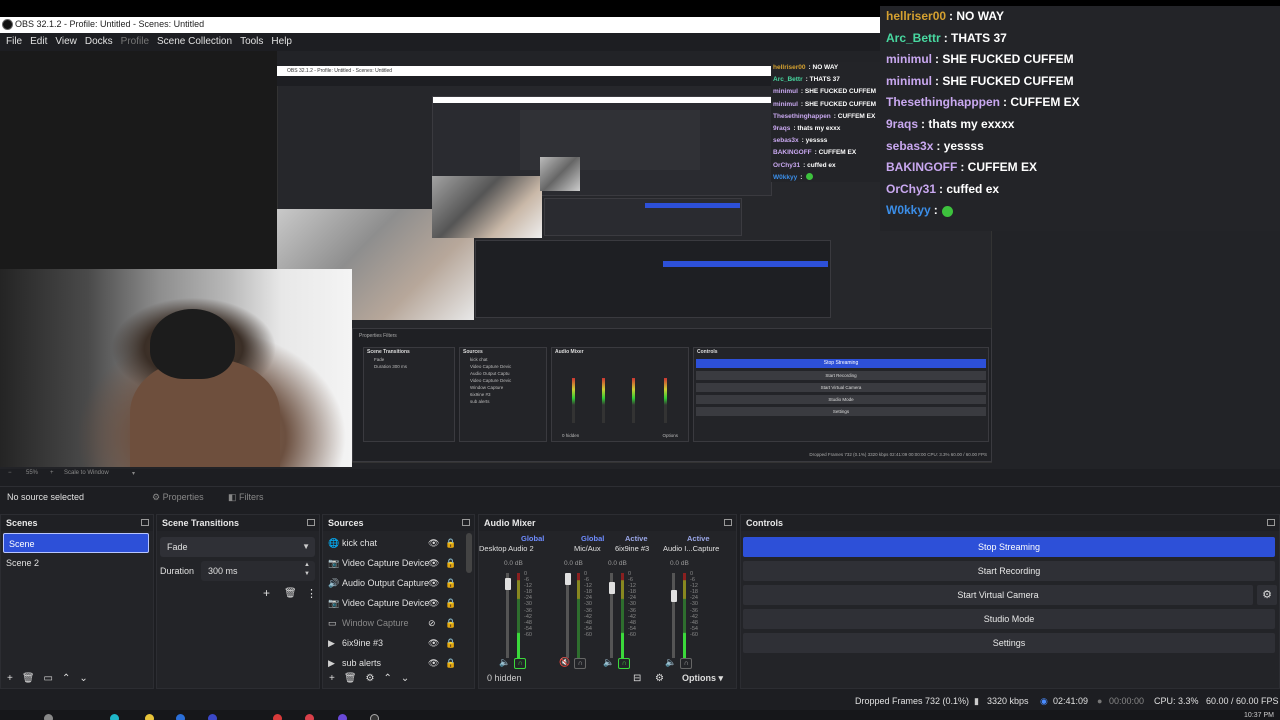 This screenshot has height=720, width=1280. What do you see at coordinates (178, 497) in the screenshot?
I see `properties-button: ⚙ Properties` at bounding box center [178, 497].